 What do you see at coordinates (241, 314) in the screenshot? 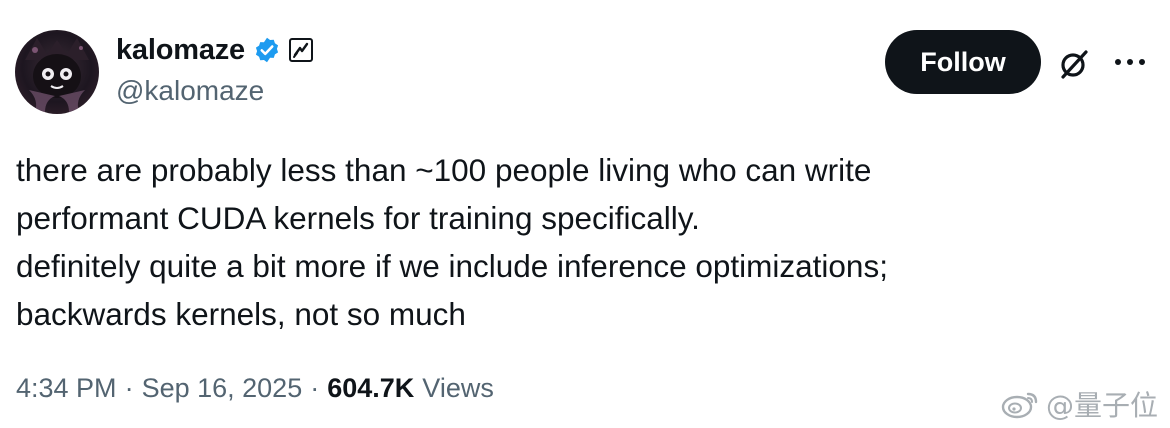
I see `tweet-line: backwards kernels, not so much` at bounding box center [241, 314].